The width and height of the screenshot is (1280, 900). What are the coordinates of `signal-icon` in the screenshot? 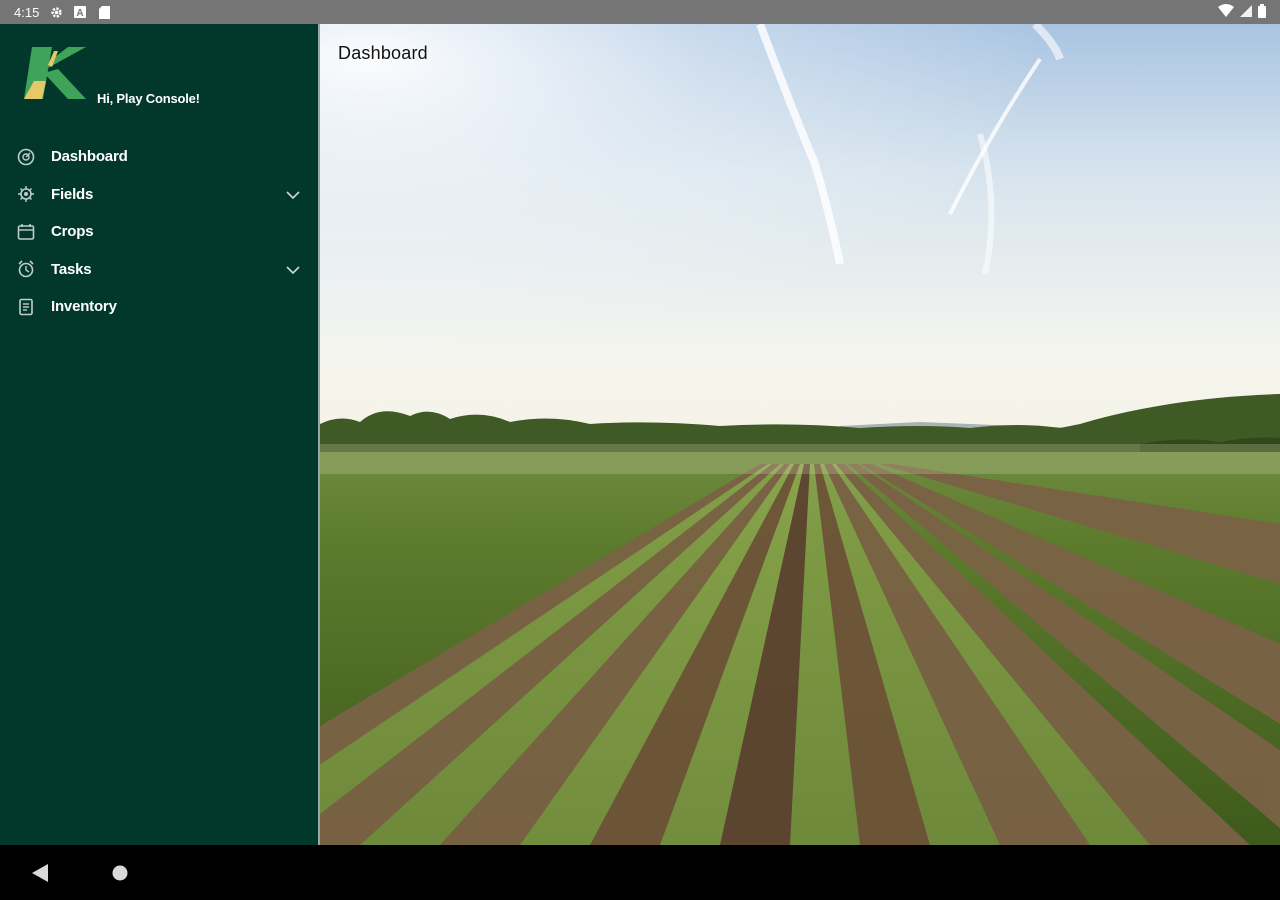 It's located at (1246, 12).